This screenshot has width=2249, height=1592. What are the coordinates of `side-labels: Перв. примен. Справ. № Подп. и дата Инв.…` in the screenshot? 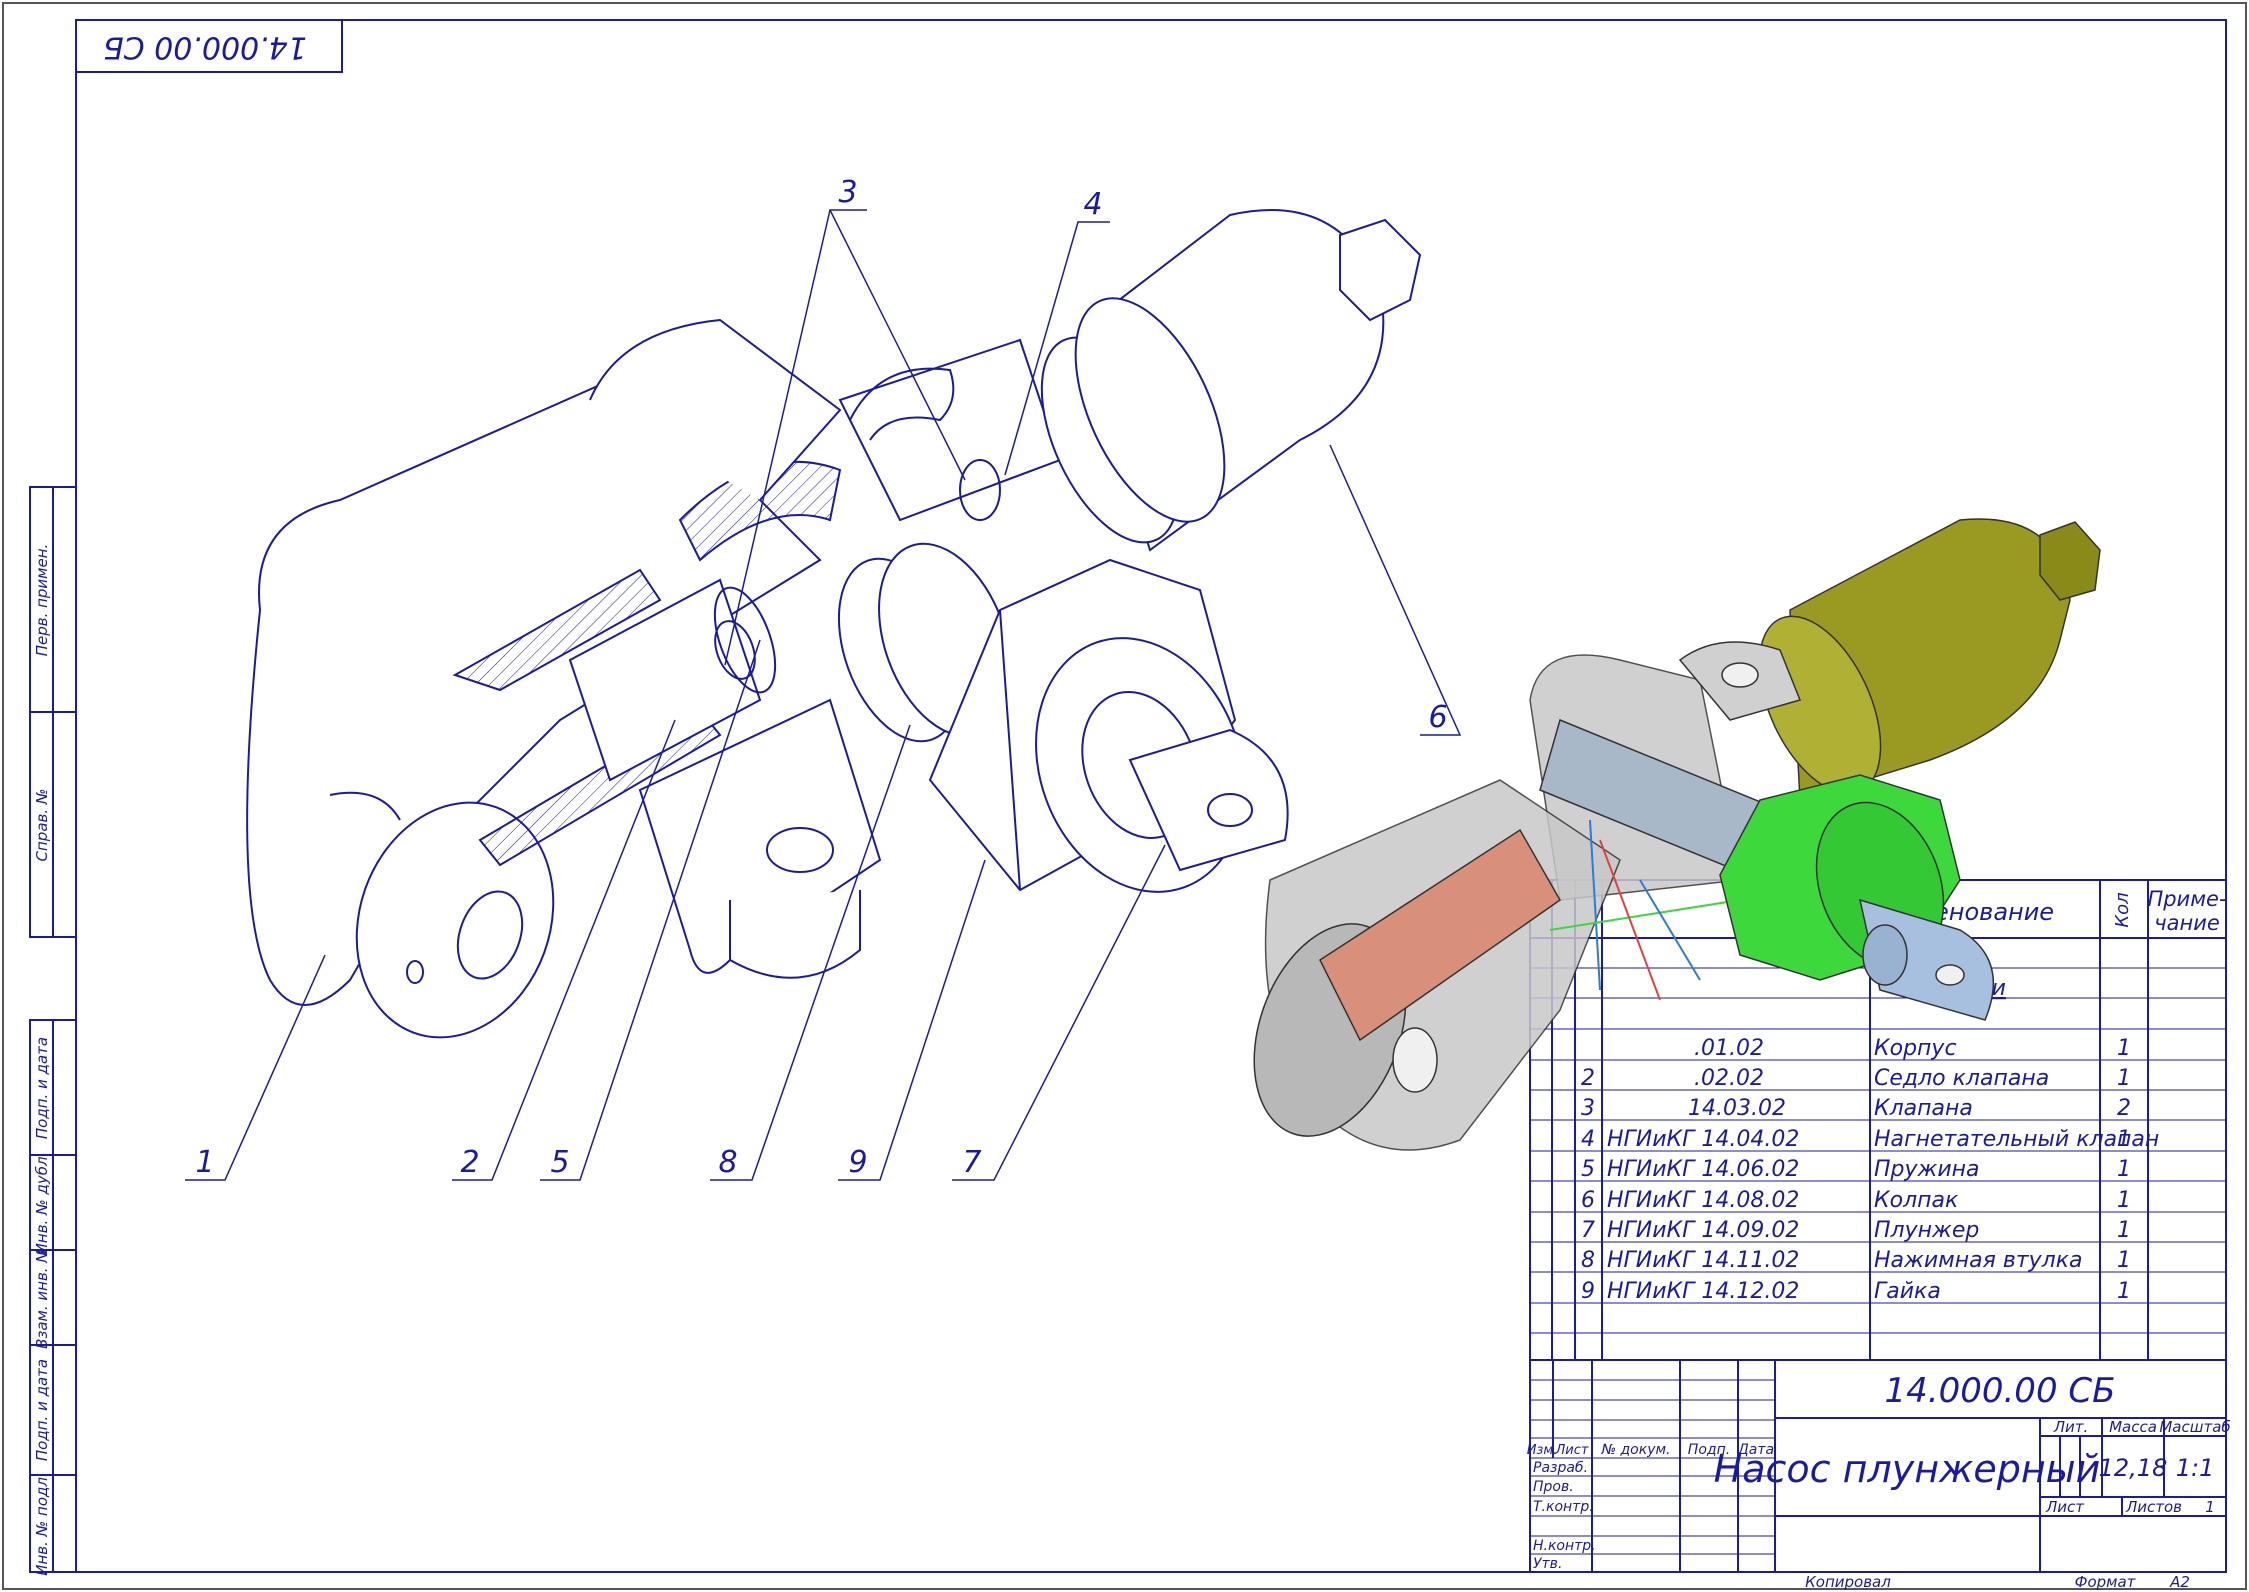 It's located at (42, 1060).